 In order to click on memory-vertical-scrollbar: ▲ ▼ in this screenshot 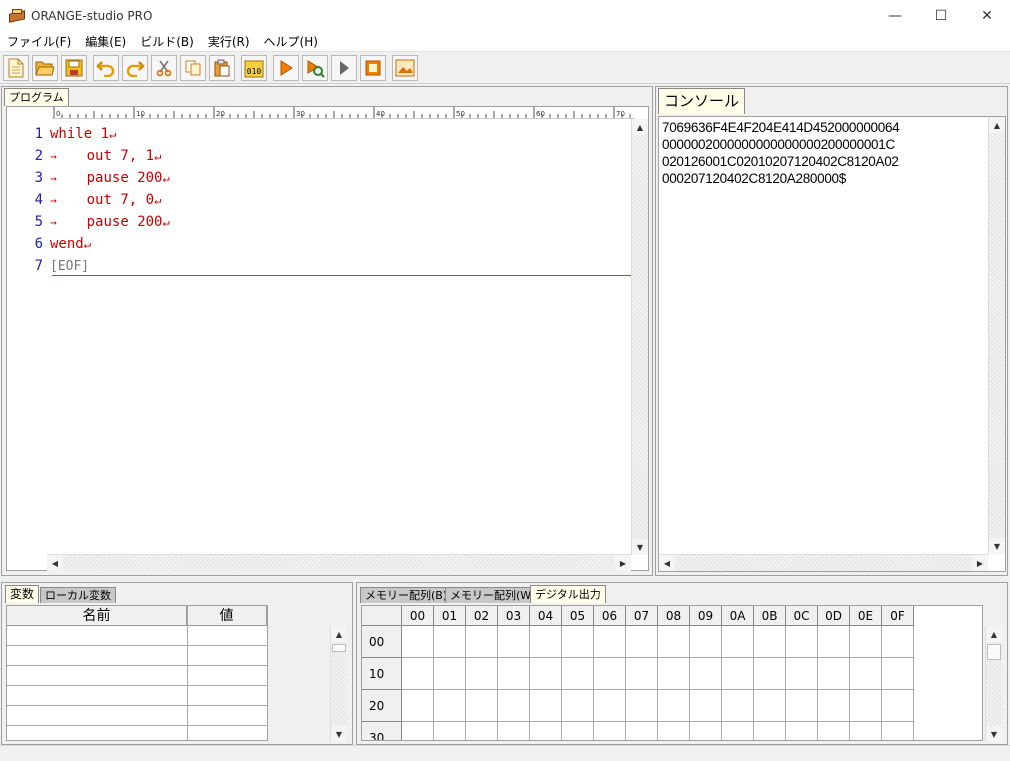, I will do `click(993, 684)`.